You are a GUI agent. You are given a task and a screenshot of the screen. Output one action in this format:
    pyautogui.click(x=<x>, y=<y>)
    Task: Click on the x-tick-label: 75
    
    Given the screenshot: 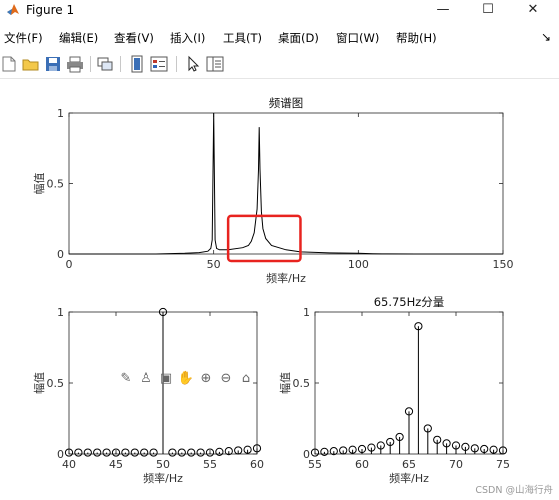 What is the action you would take?
    pyautogui.click(x=503, y=464)
    